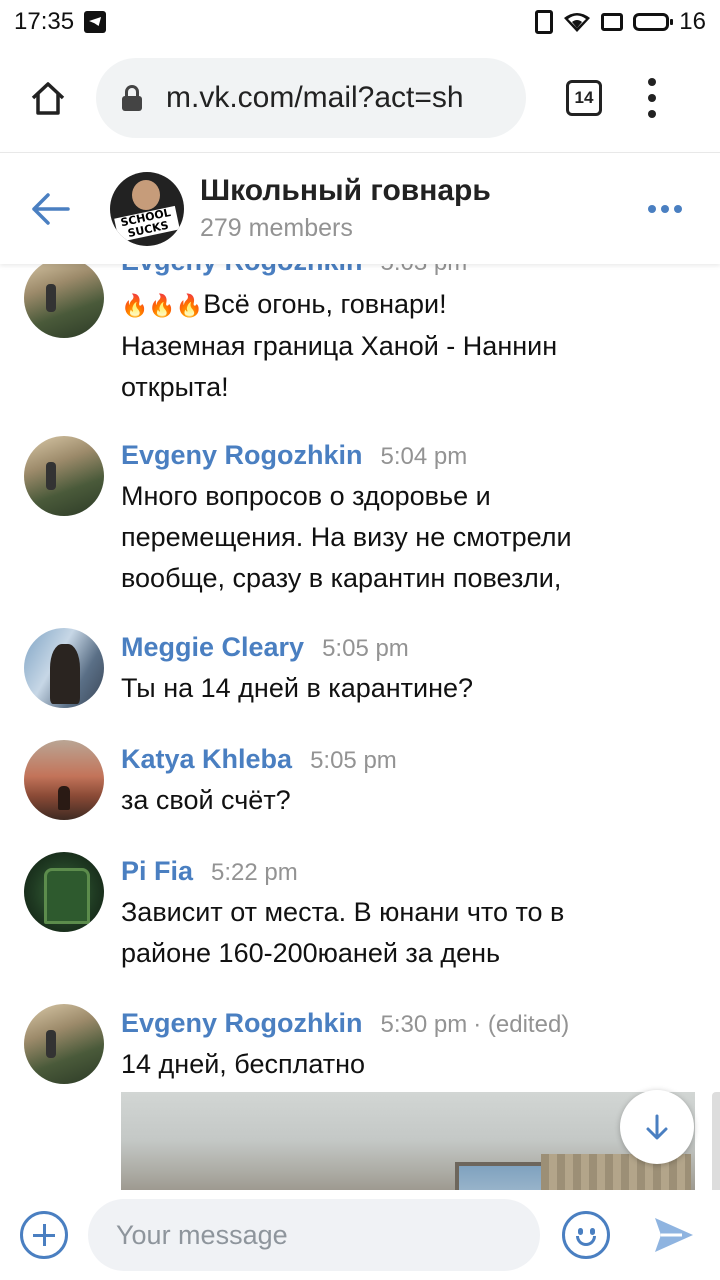  Describe the element at coordinates (132, 98) in the screenshot. I see `lock-icon` at that location.